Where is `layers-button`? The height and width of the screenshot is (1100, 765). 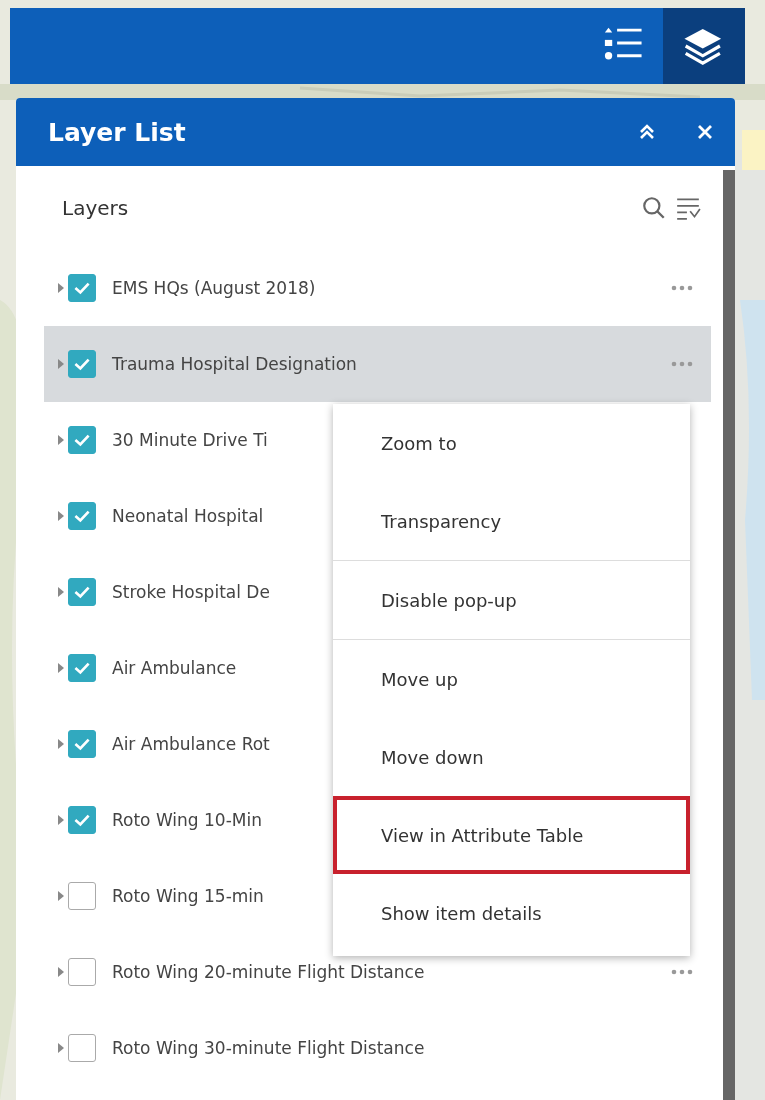 layers-button is located at coordinates (704, 46).